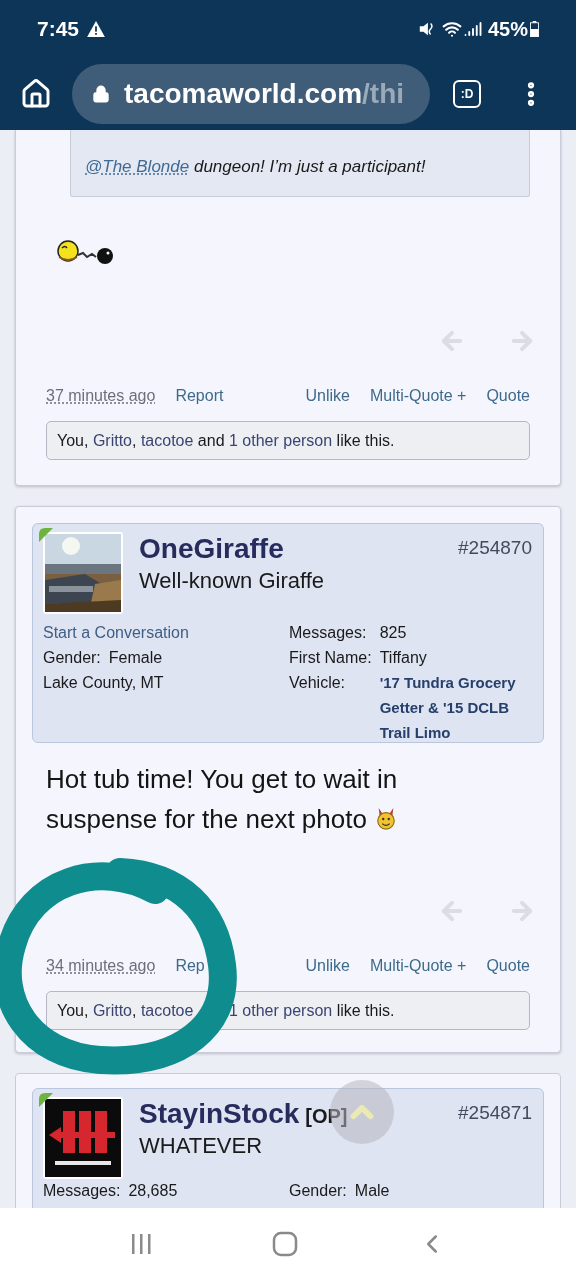 Image resolution: width=576 pixels, height=1280 pixels. I want to click on field-link: '17 Tundra Grocery Getter & '15 DCLB Trail Limo, so click(455, 707).